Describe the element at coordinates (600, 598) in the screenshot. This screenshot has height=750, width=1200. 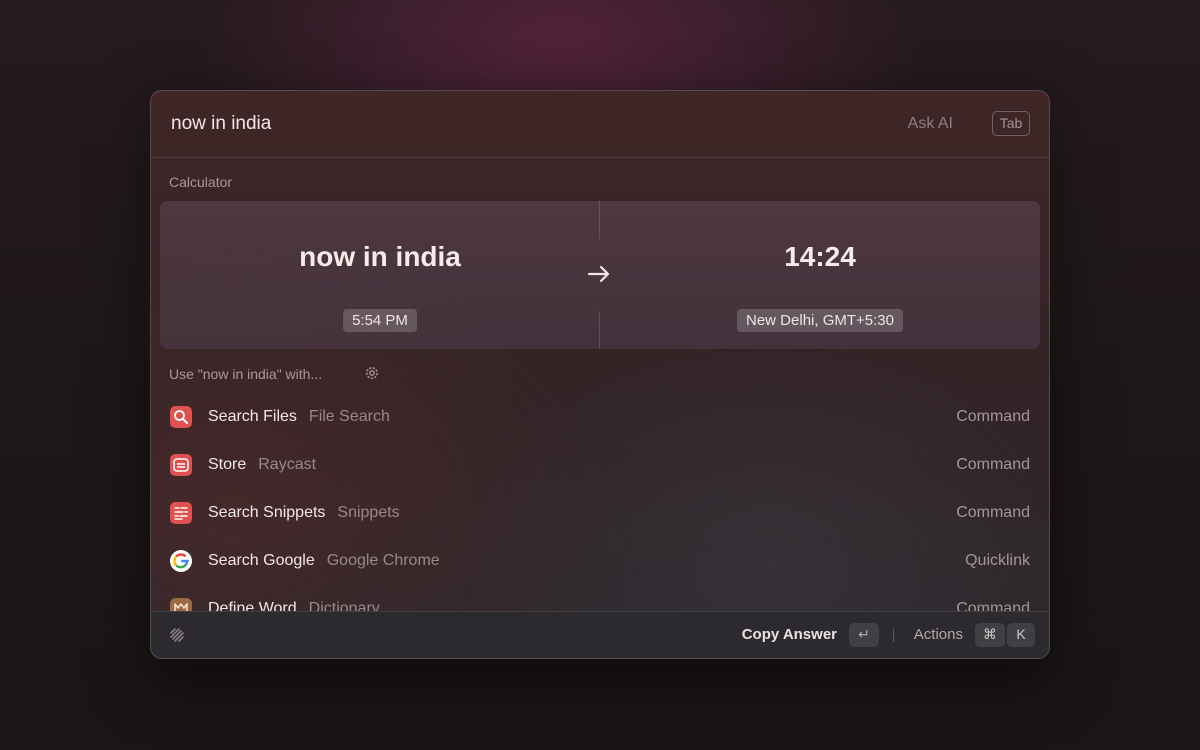
I see `list-item-define-word: Define Word Dictionary Command` at that location.